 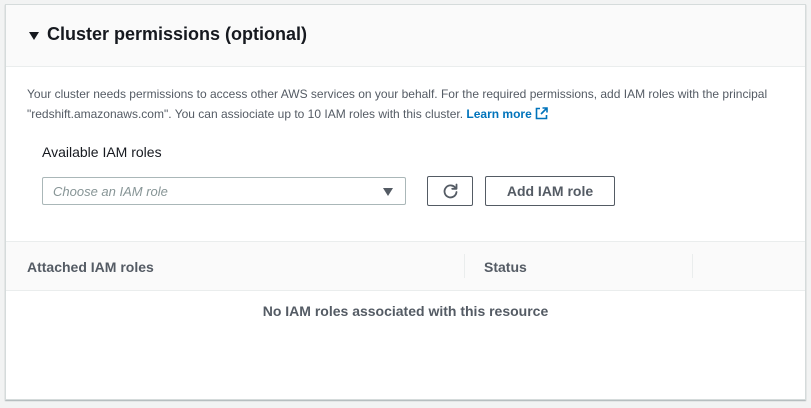 I want to click on column-header-attached-iam-roles: Attached IAM roles, so click(x=90, y=267).